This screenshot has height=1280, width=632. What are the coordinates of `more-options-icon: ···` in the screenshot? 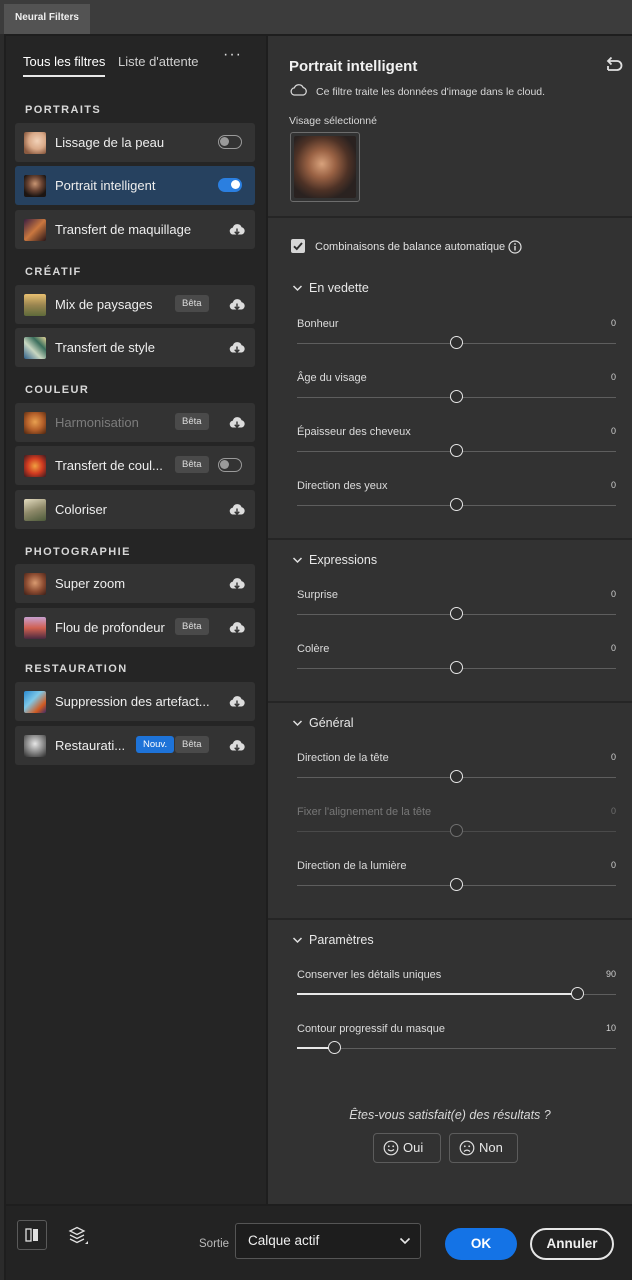 It's located at (232, 55).